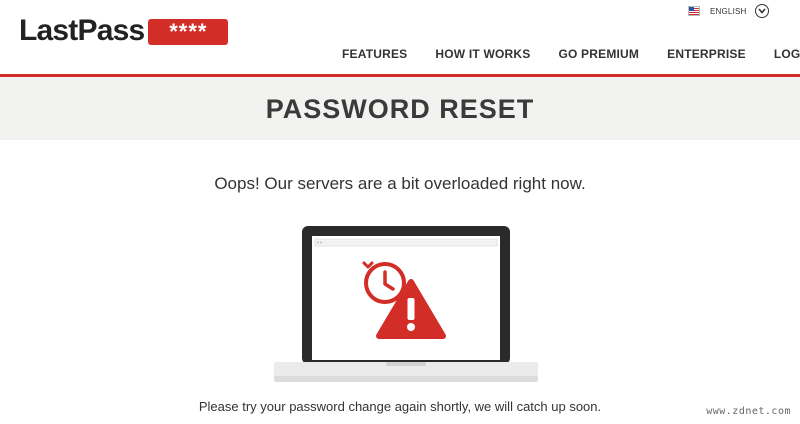 The height and width of the screenshot is (424, 800). I want to click on logo-stars-badge: ****, so click(188, 32).